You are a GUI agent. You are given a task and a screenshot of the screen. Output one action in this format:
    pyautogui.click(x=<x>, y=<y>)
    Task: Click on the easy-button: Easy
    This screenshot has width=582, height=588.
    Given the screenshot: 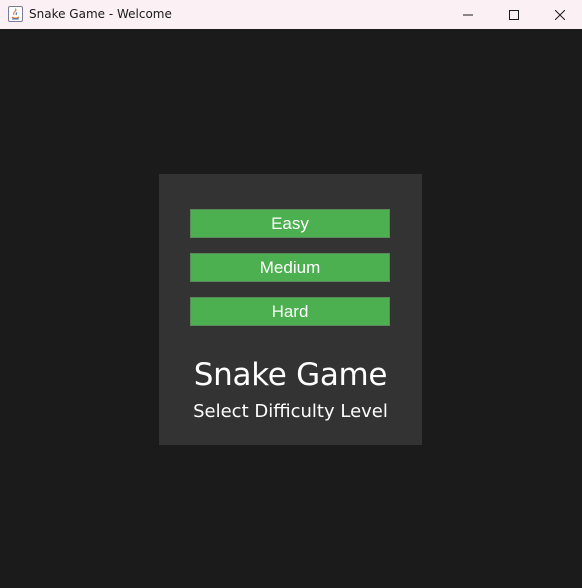 What is the action you would take?
    pyautogui.click(x=290, y=223)
    